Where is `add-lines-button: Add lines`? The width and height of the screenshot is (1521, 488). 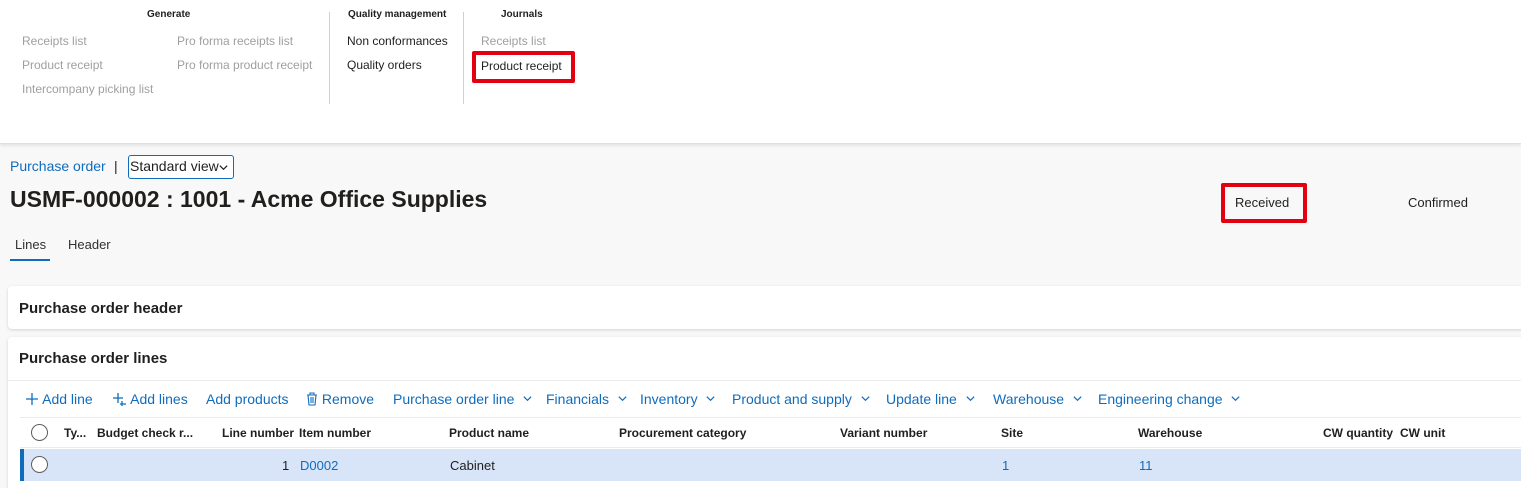 add-lines-button: Add lines is located at coordinates (150, 399).